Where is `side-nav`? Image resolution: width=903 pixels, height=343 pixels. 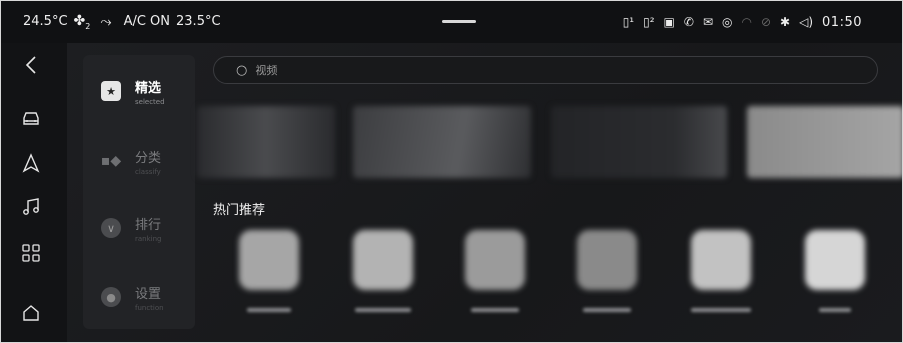 side-nav is located at coordinates (34, 192).